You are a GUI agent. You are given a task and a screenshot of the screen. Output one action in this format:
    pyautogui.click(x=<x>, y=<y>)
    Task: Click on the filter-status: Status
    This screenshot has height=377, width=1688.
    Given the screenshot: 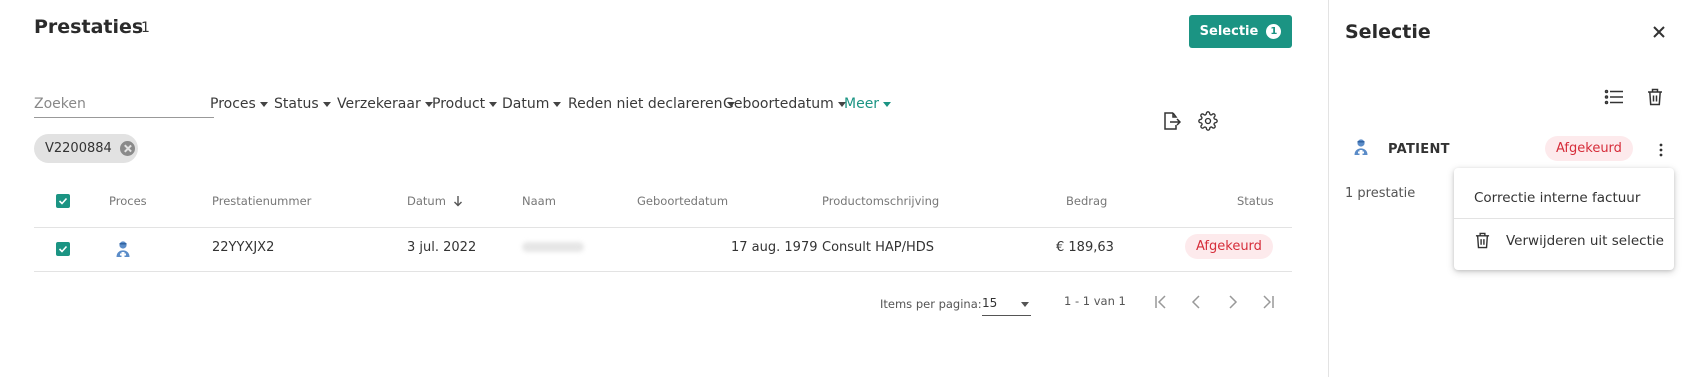 What is the action you would take?
    pyautogui.click(x=302, y=104)
    